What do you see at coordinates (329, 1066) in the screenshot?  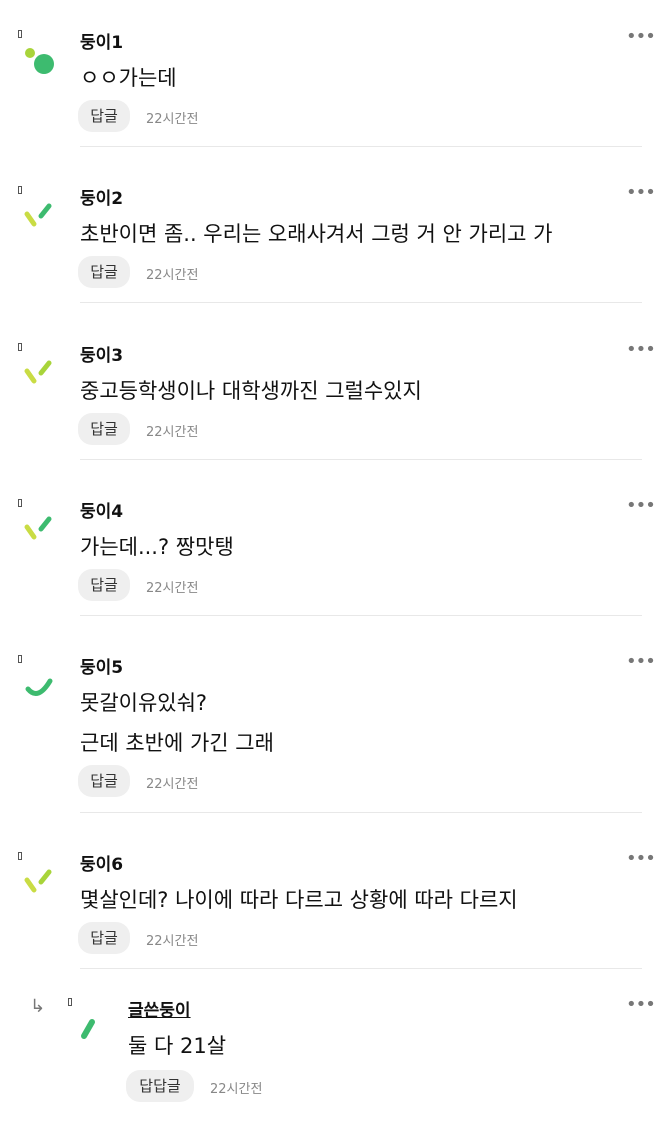 I see `reply-item: ↳ 글쓴둥이 ••• 둘 다 21살 답답글 22시간전` at bounding box center [329, 1066].